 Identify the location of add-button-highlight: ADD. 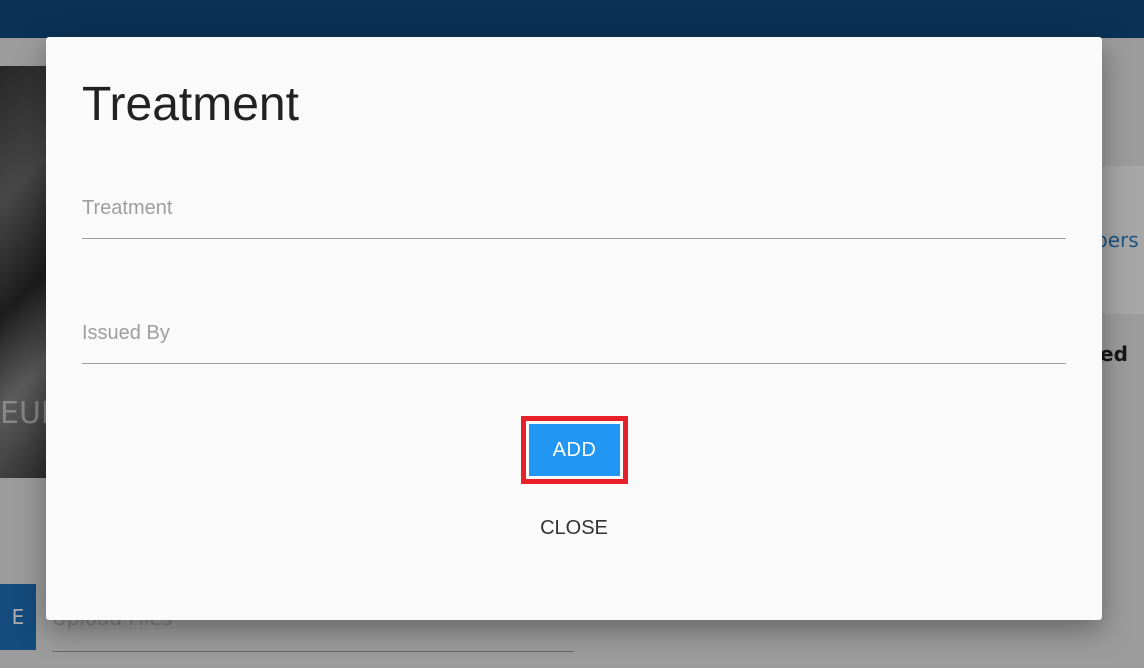
(574, 450).